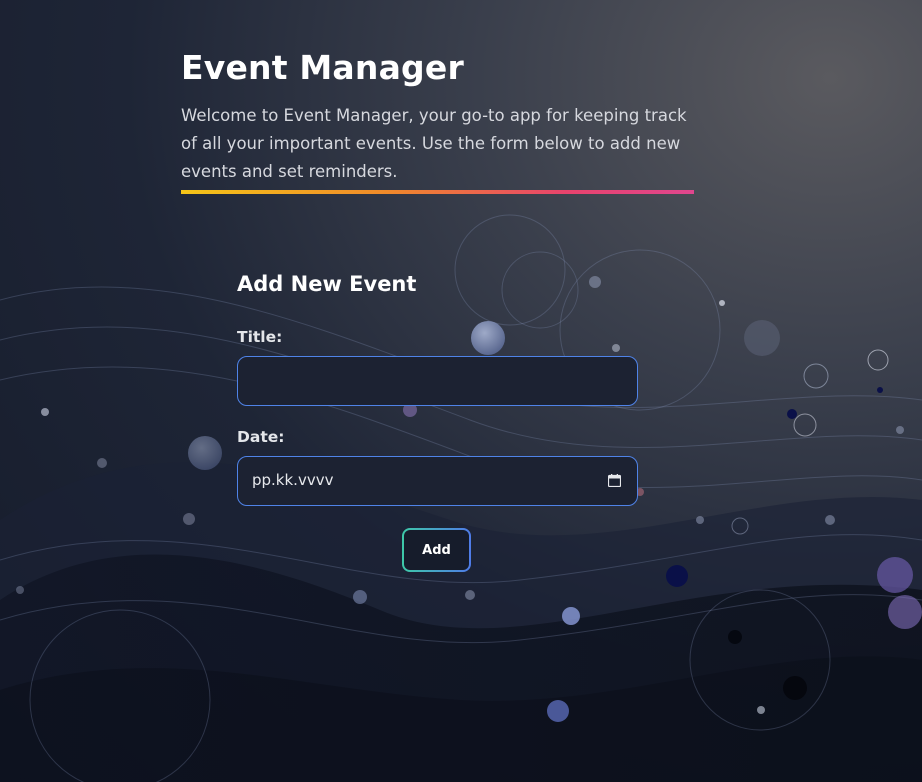 The width and height of the screenshot is (922, 782). What do you see at coordinates (437, 192) in the screenshot?
I see `accent-divider` at bounding box center [437, 192].